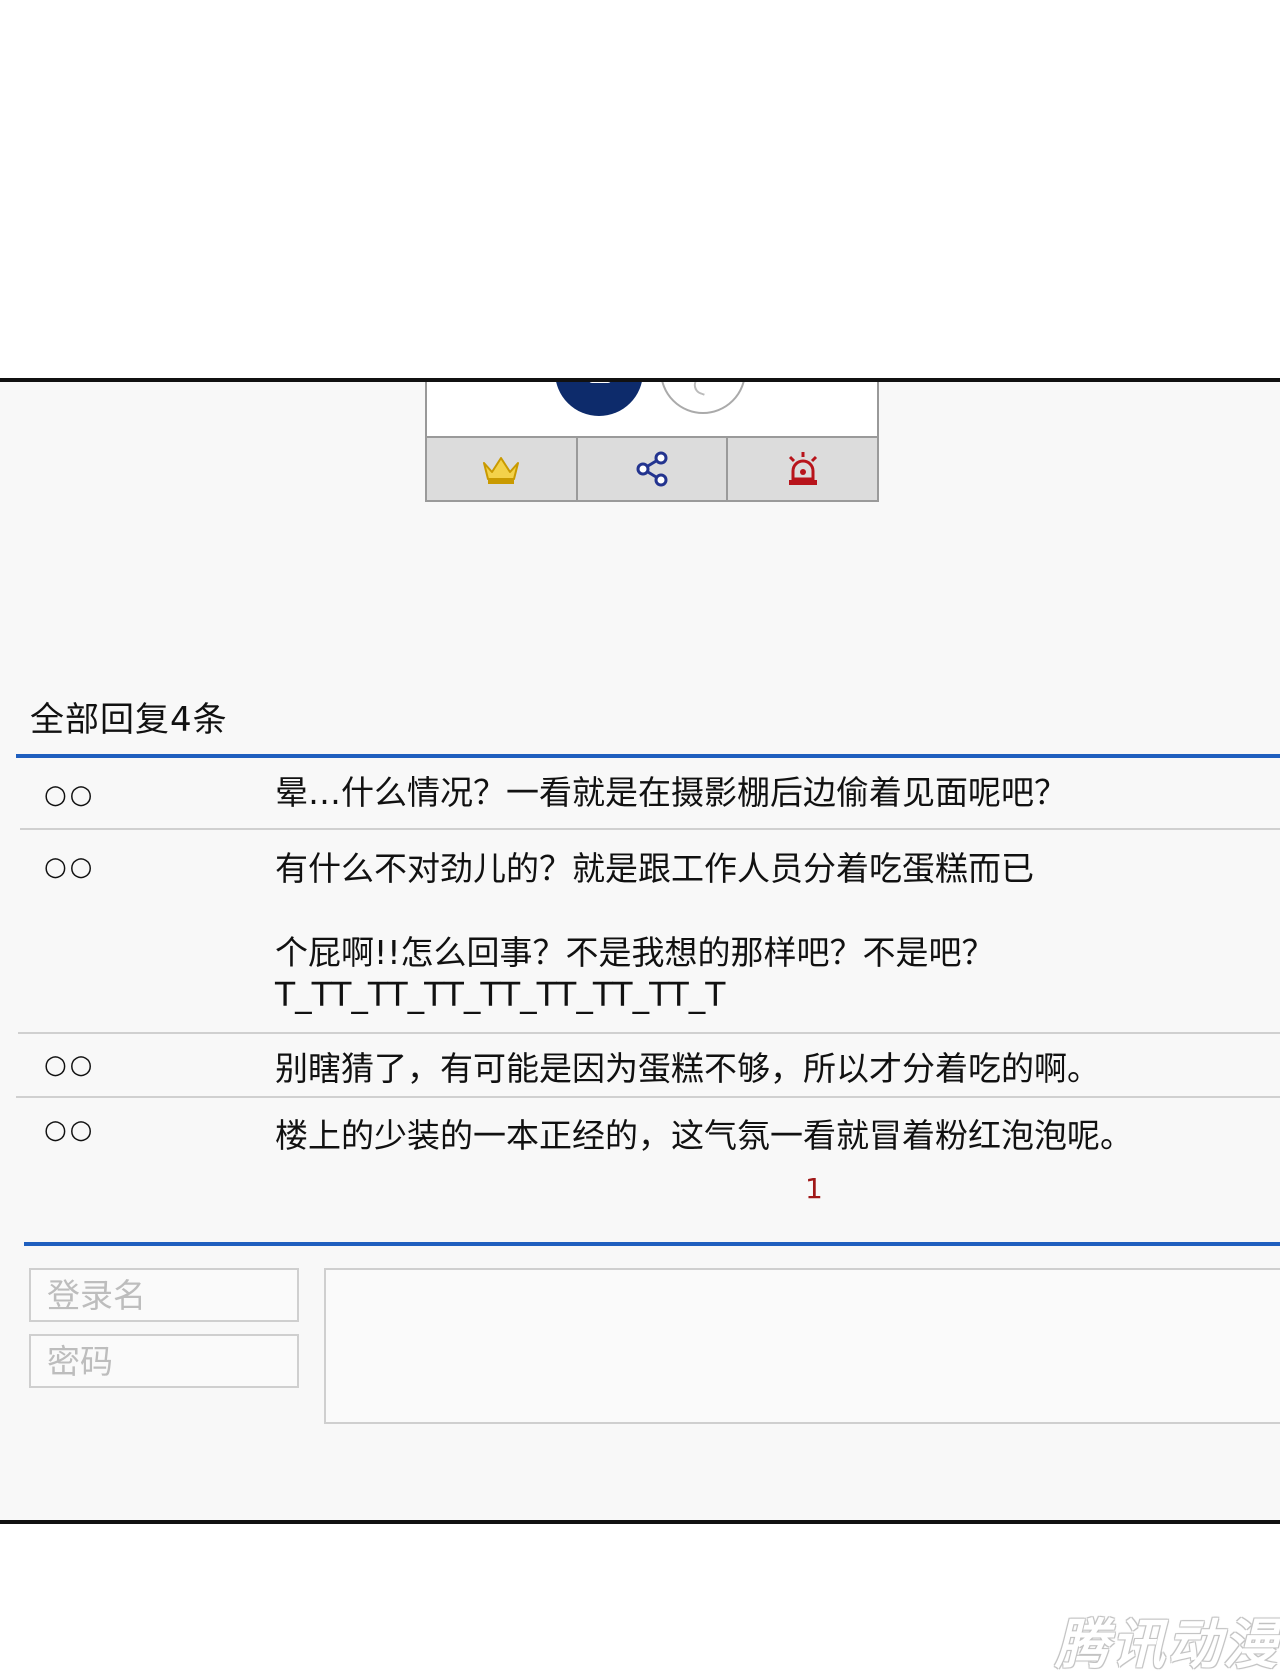 This screenshot has width=1280, height=1679. I want to click on comment-text: 别瞎猜了，有可能是因为蛋糕不够，所以才分着吃的啊。, so click(687, 1068).